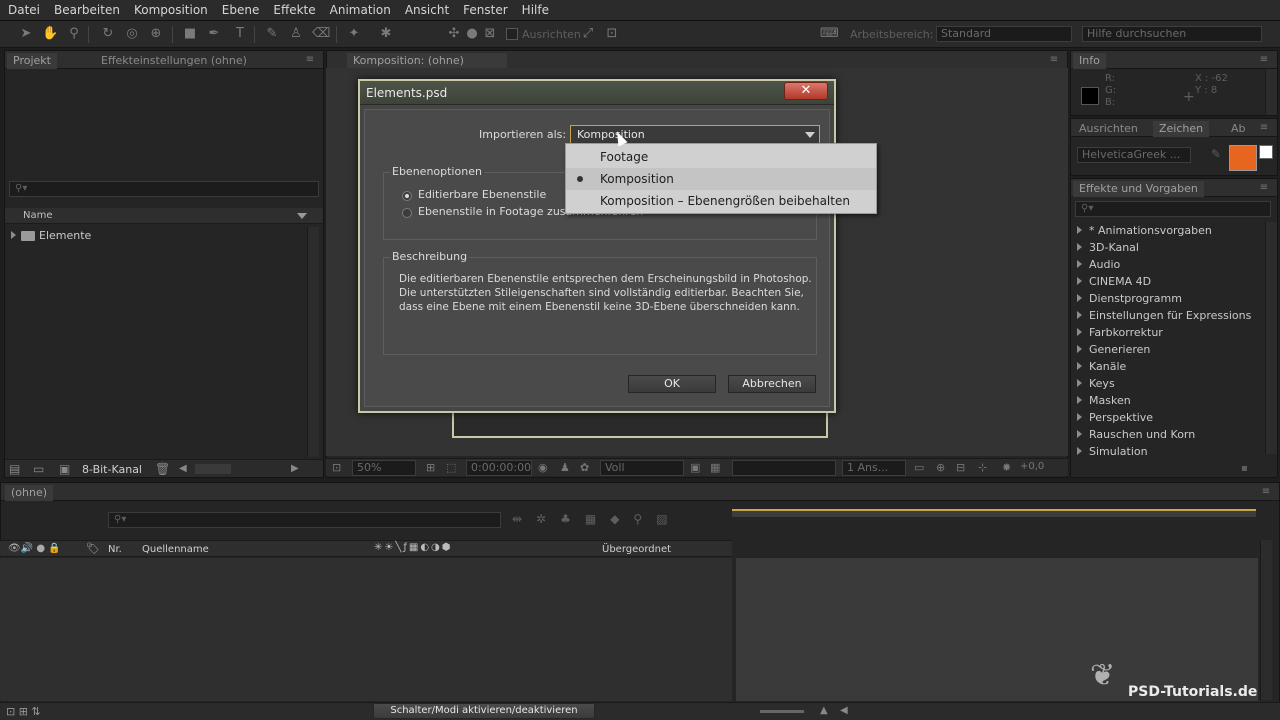 Image resolution: width=1280 pixels, height=720 pixels. What do you see at coordinates (1165, 434) in the screenshot?
I see `effects-category-item: Rauschen und Korn` at bounding box center [1165, 434].